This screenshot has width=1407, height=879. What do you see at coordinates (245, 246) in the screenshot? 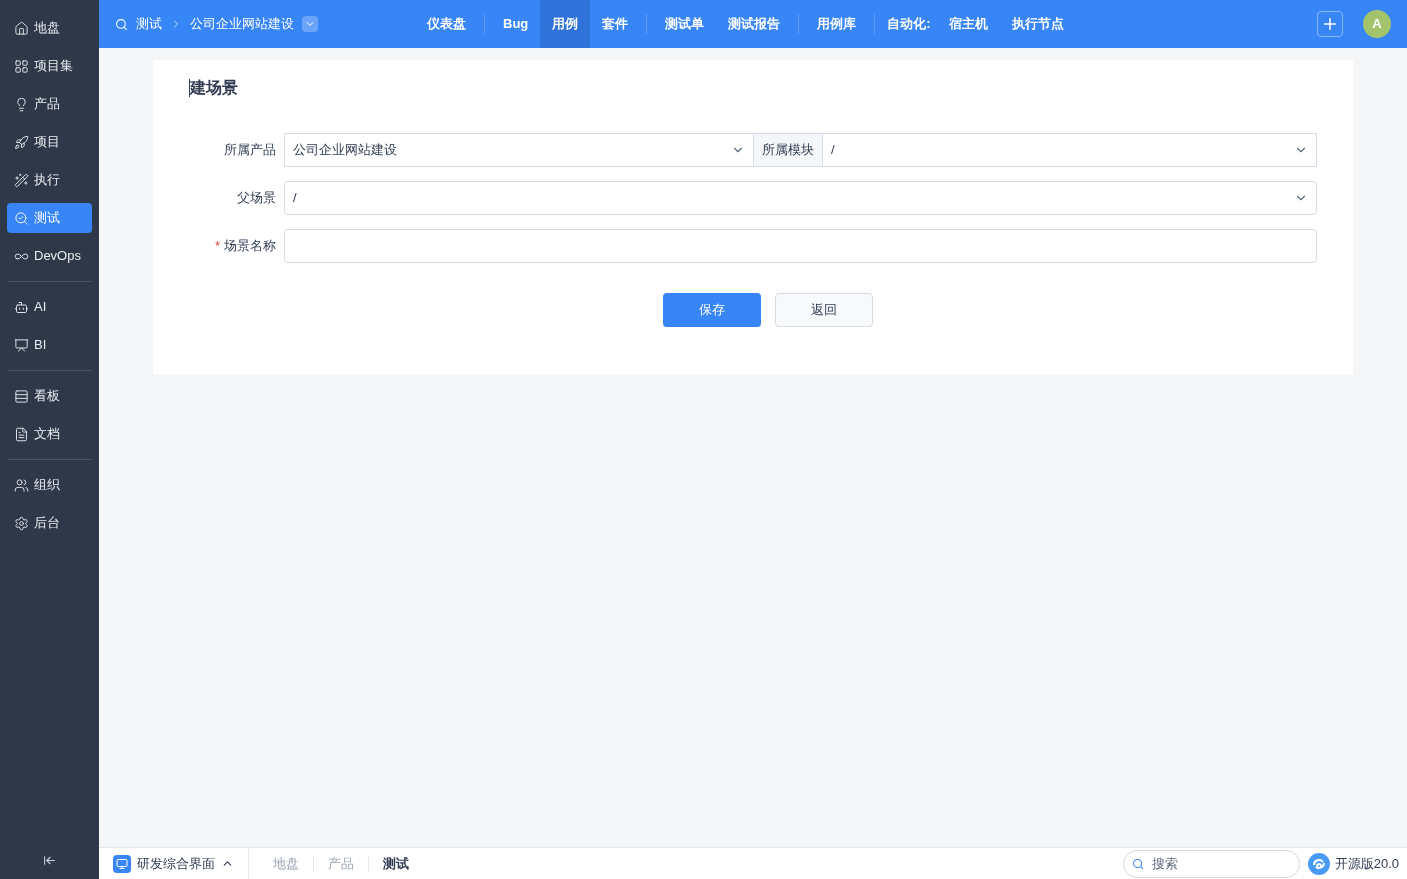
I see `field-label: * 场景名称` at bounding box center [245, 246].